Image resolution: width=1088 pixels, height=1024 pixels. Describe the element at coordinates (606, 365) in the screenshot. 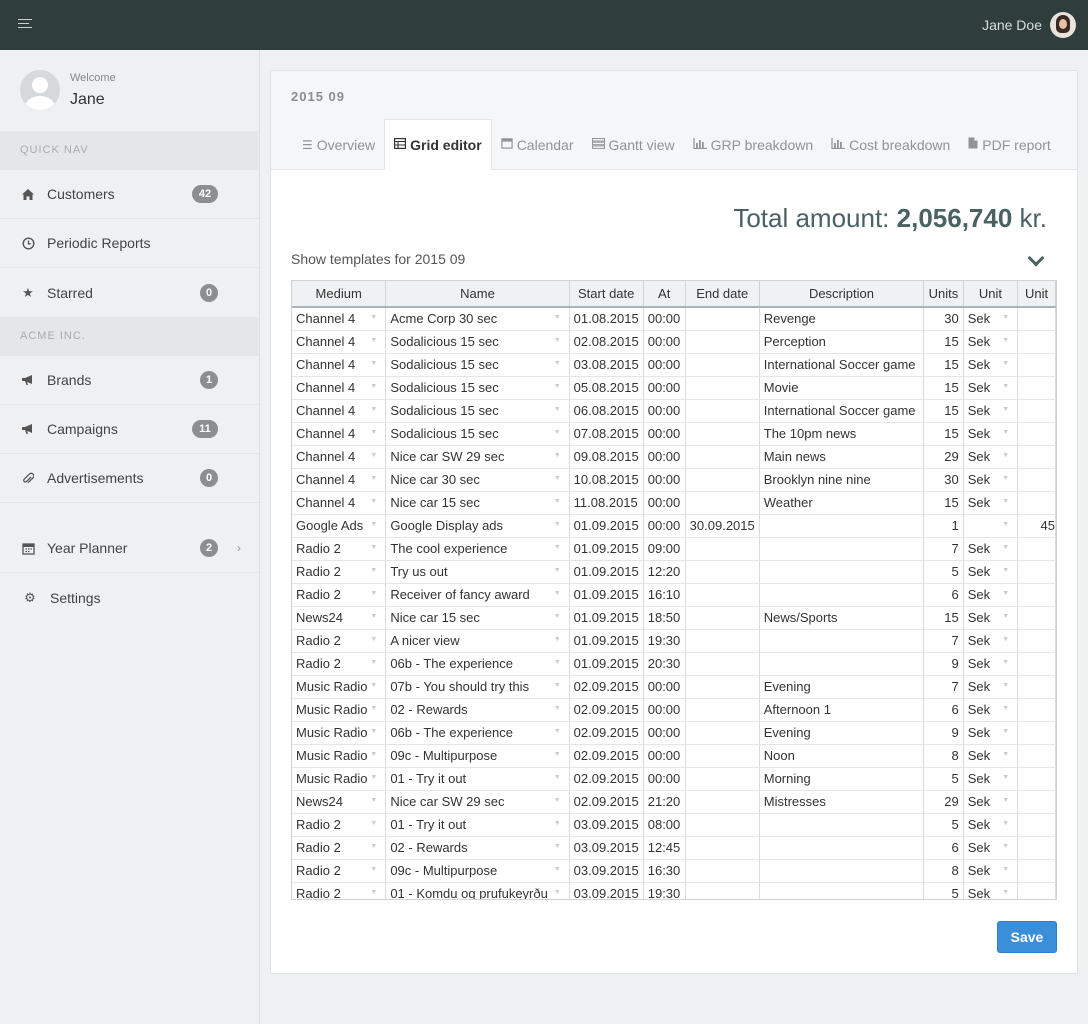

I see `grid-cell: 03.08.2015` at that location.